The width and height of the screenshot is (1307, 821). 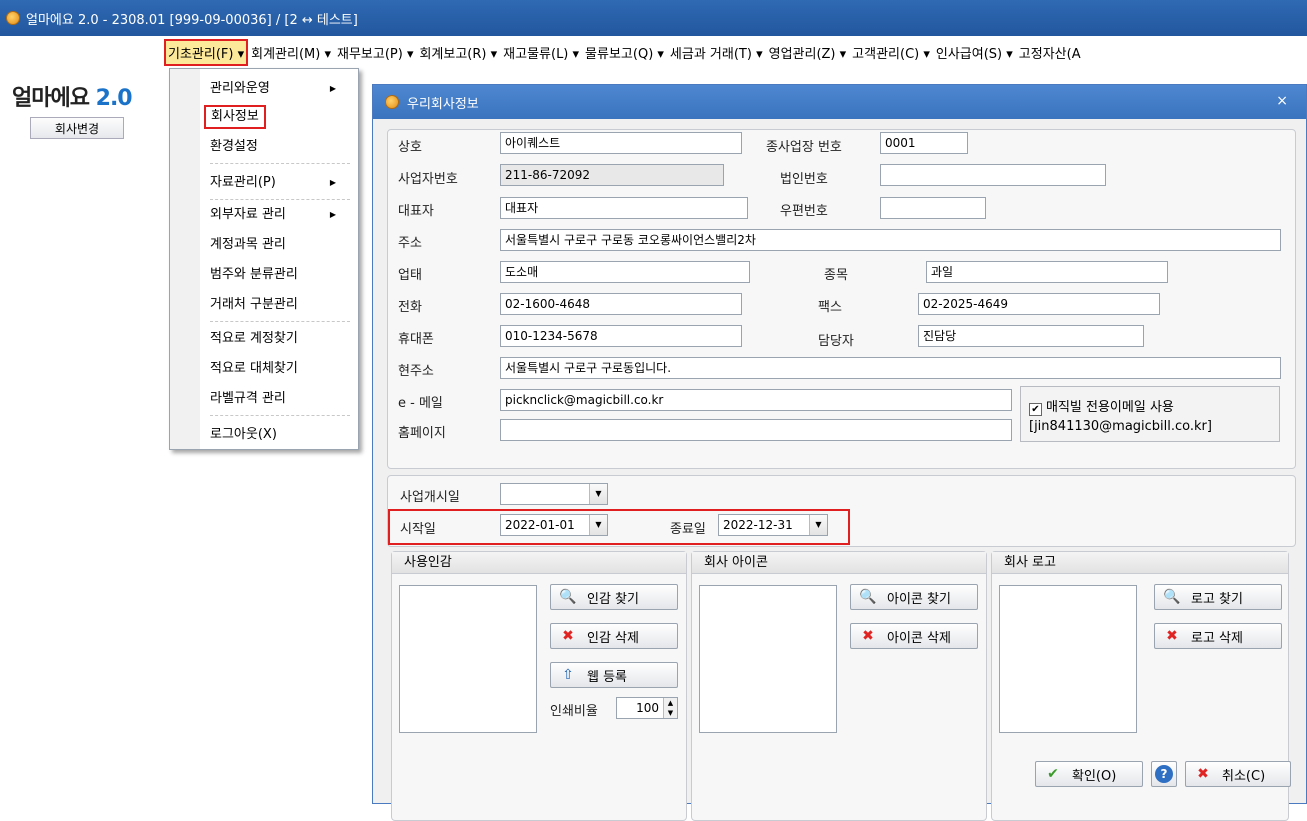 I want to click on address-field: 서울특별시 구로구 구로동 코오롱싸이언스밸리2차, so click(x=890, y=240).